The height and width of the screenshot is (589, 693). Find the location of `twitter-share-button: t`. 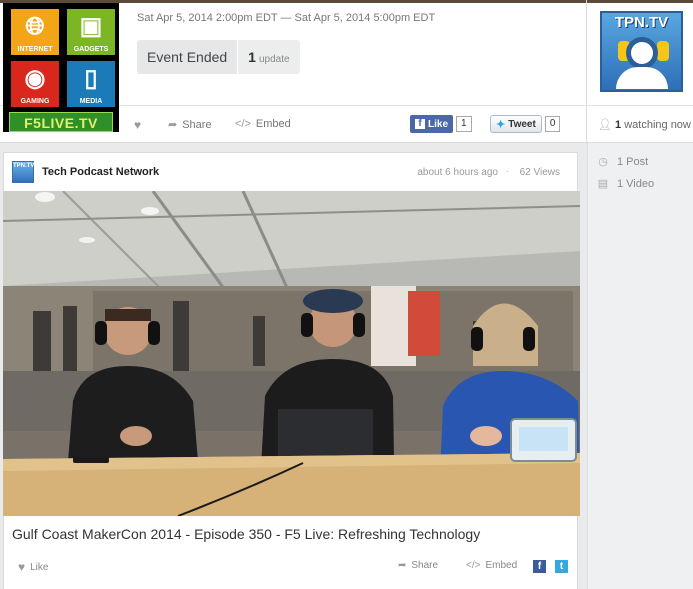

twitter-share-button: t is located at coordinates (561, 566).